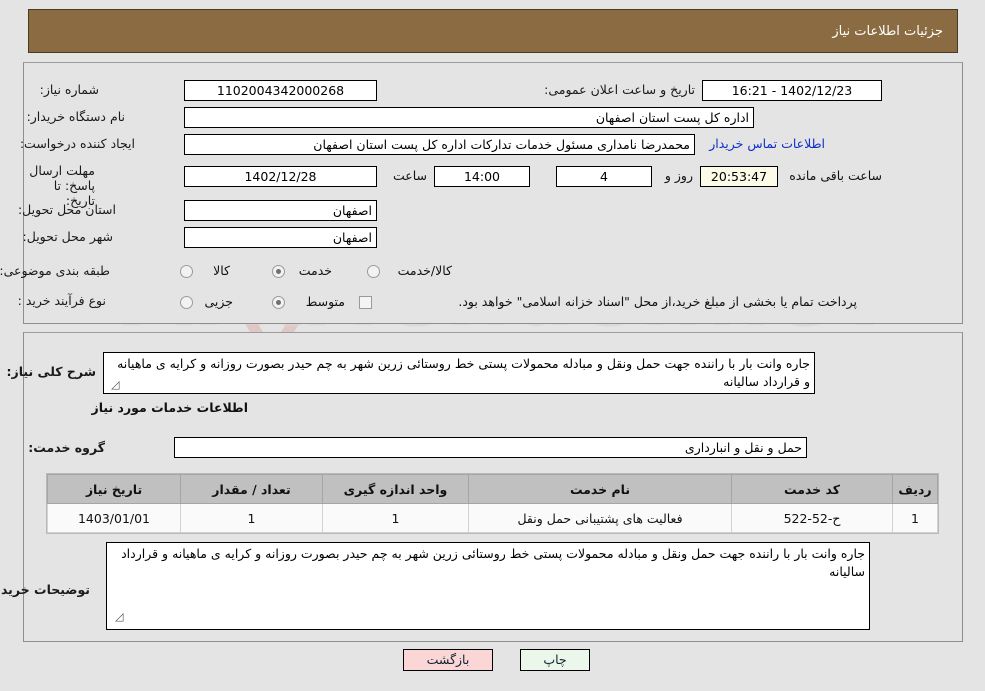  I want to click on col-code: کد خدمت, so click(812, 489).